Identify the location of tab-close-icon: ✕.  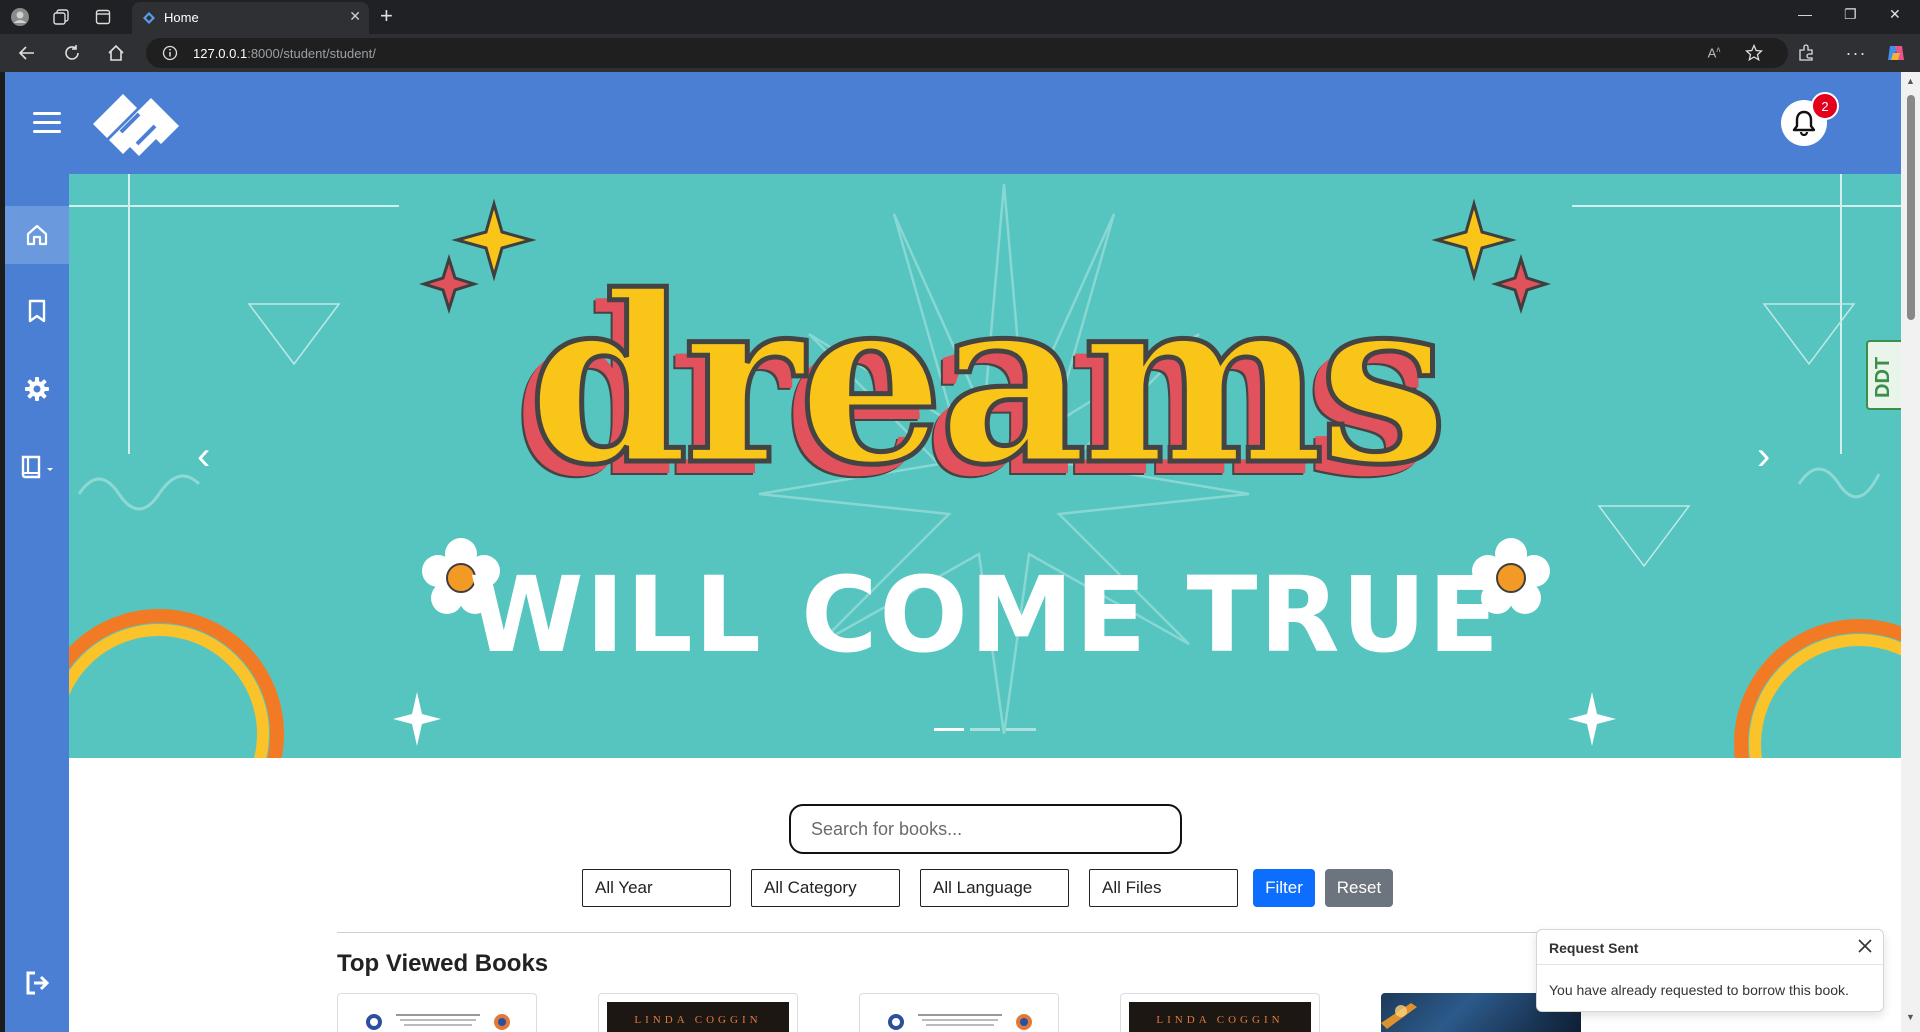
(355, 16).